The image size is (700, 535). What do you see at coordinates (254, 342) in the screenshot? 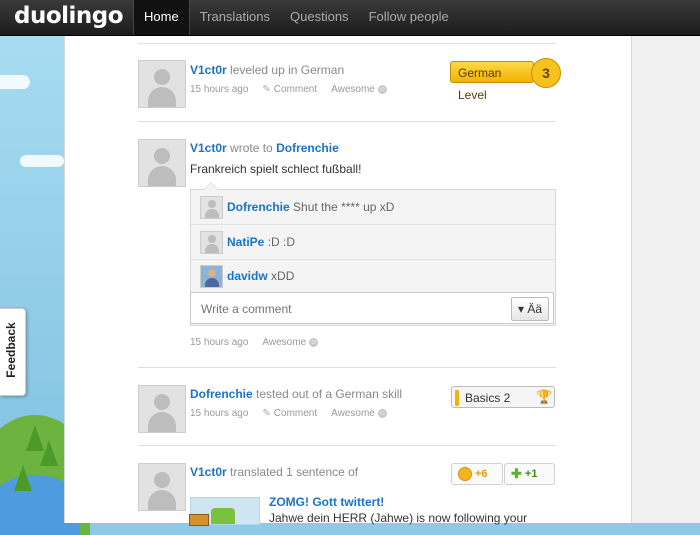
I see `event-meta: 15 hours ago Awesome ☺` at bounding box center [254, 342].